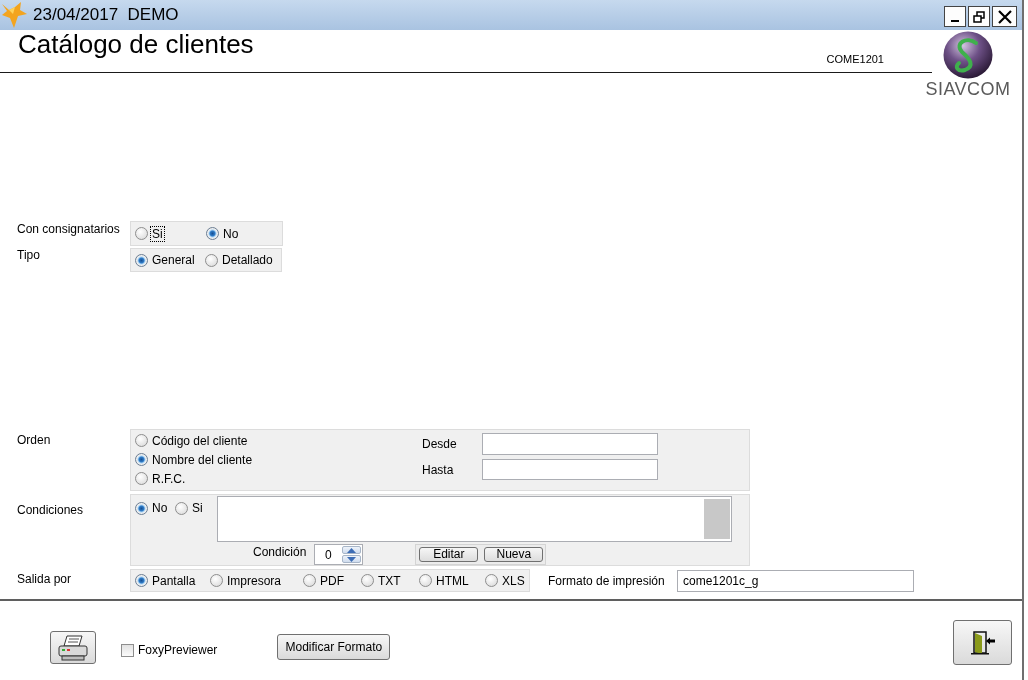  I want to click on printer-icon, so click(73, 647).